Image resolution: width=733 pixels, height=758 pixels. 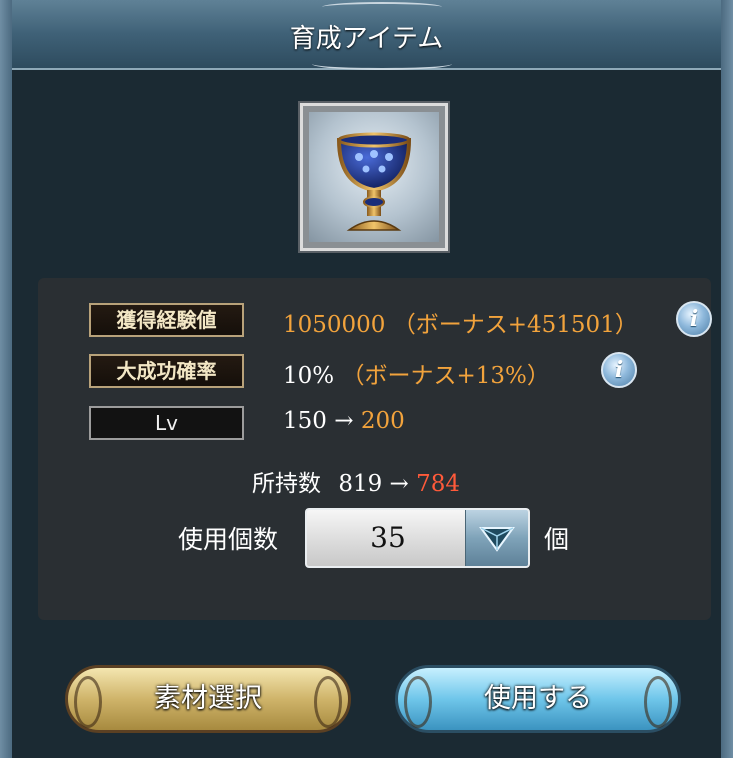 What do you see at coordinates (382, 7) in the screenshot?
I see `header-ornament-top` at bounding box center [382, 7].